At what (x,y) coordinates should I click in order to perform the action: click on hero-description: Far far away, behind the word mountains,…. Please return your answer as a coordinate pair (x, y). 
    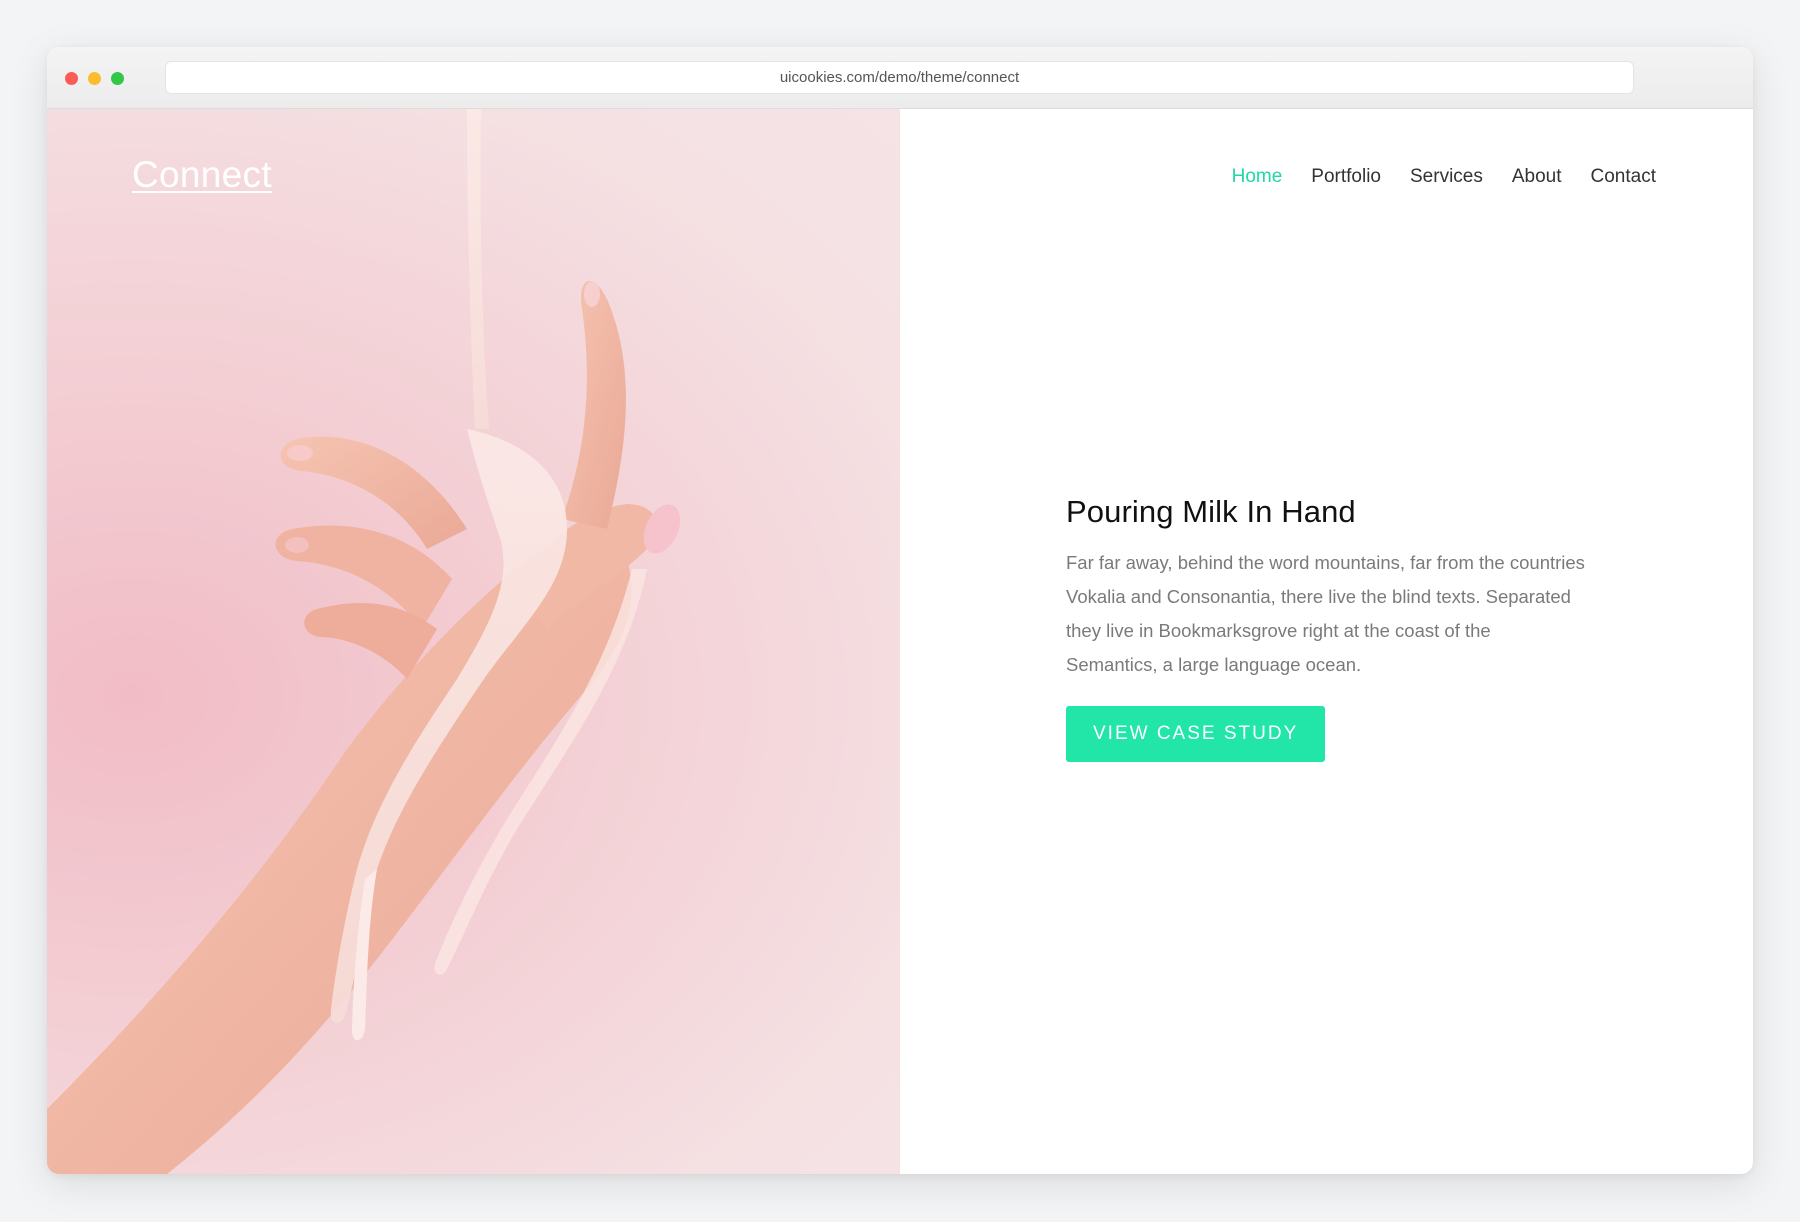
    Looking at the image, I should click on (1325, 613).